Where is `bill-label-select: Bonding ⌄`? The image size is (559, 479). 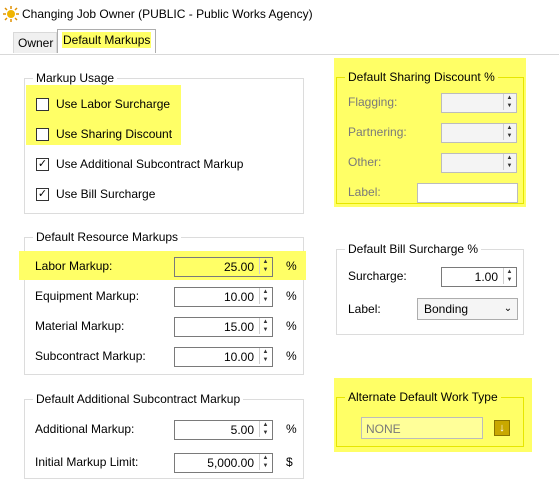 bill-label-select: Bonding ⌄ is located at coordinates (467, 309).